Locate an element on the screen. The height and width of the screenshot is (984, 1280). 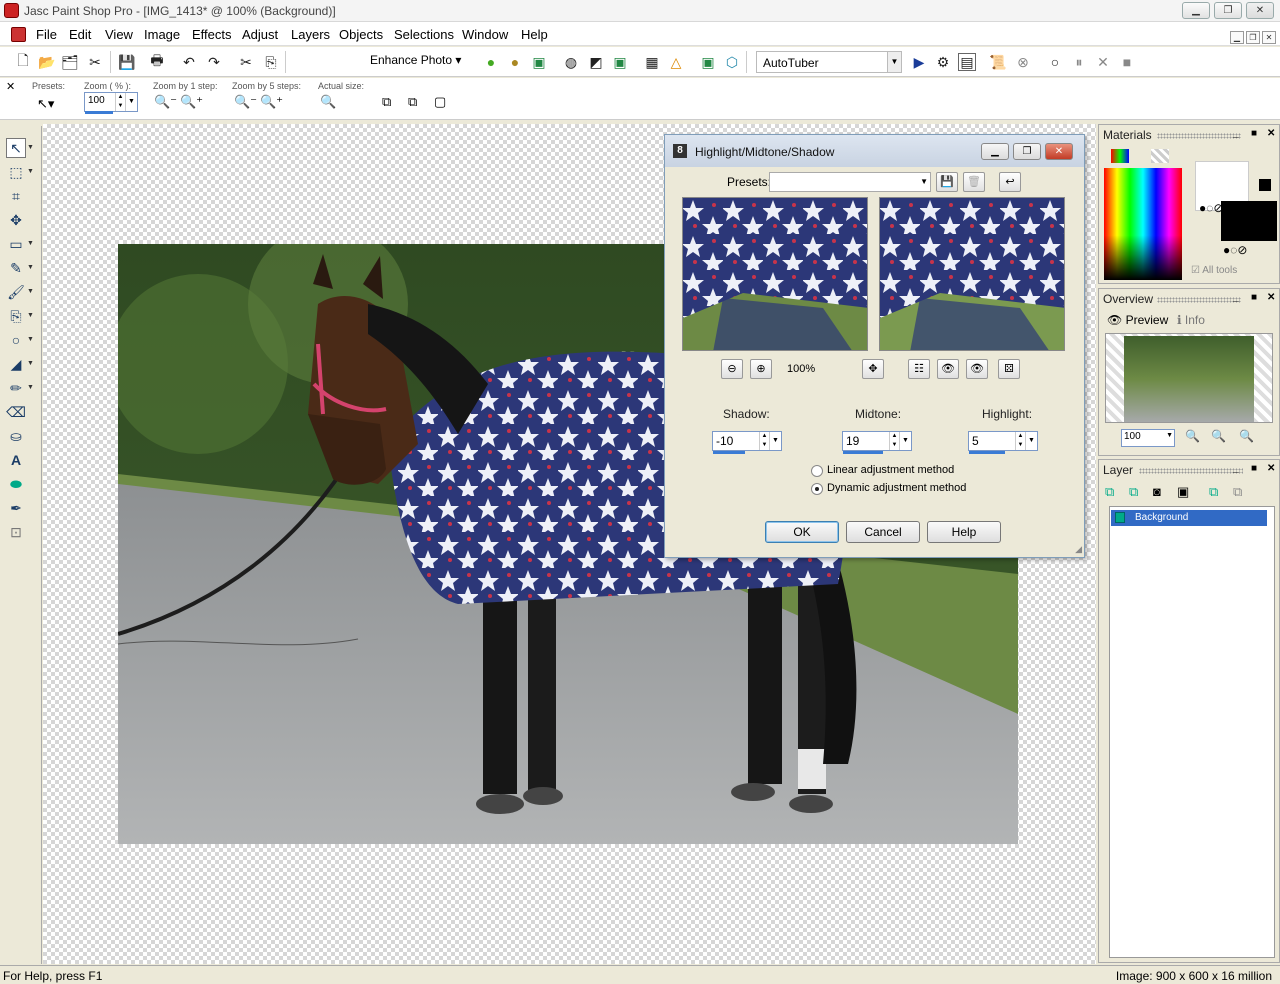
color-spectrum is located at coordinates (1143, 224).